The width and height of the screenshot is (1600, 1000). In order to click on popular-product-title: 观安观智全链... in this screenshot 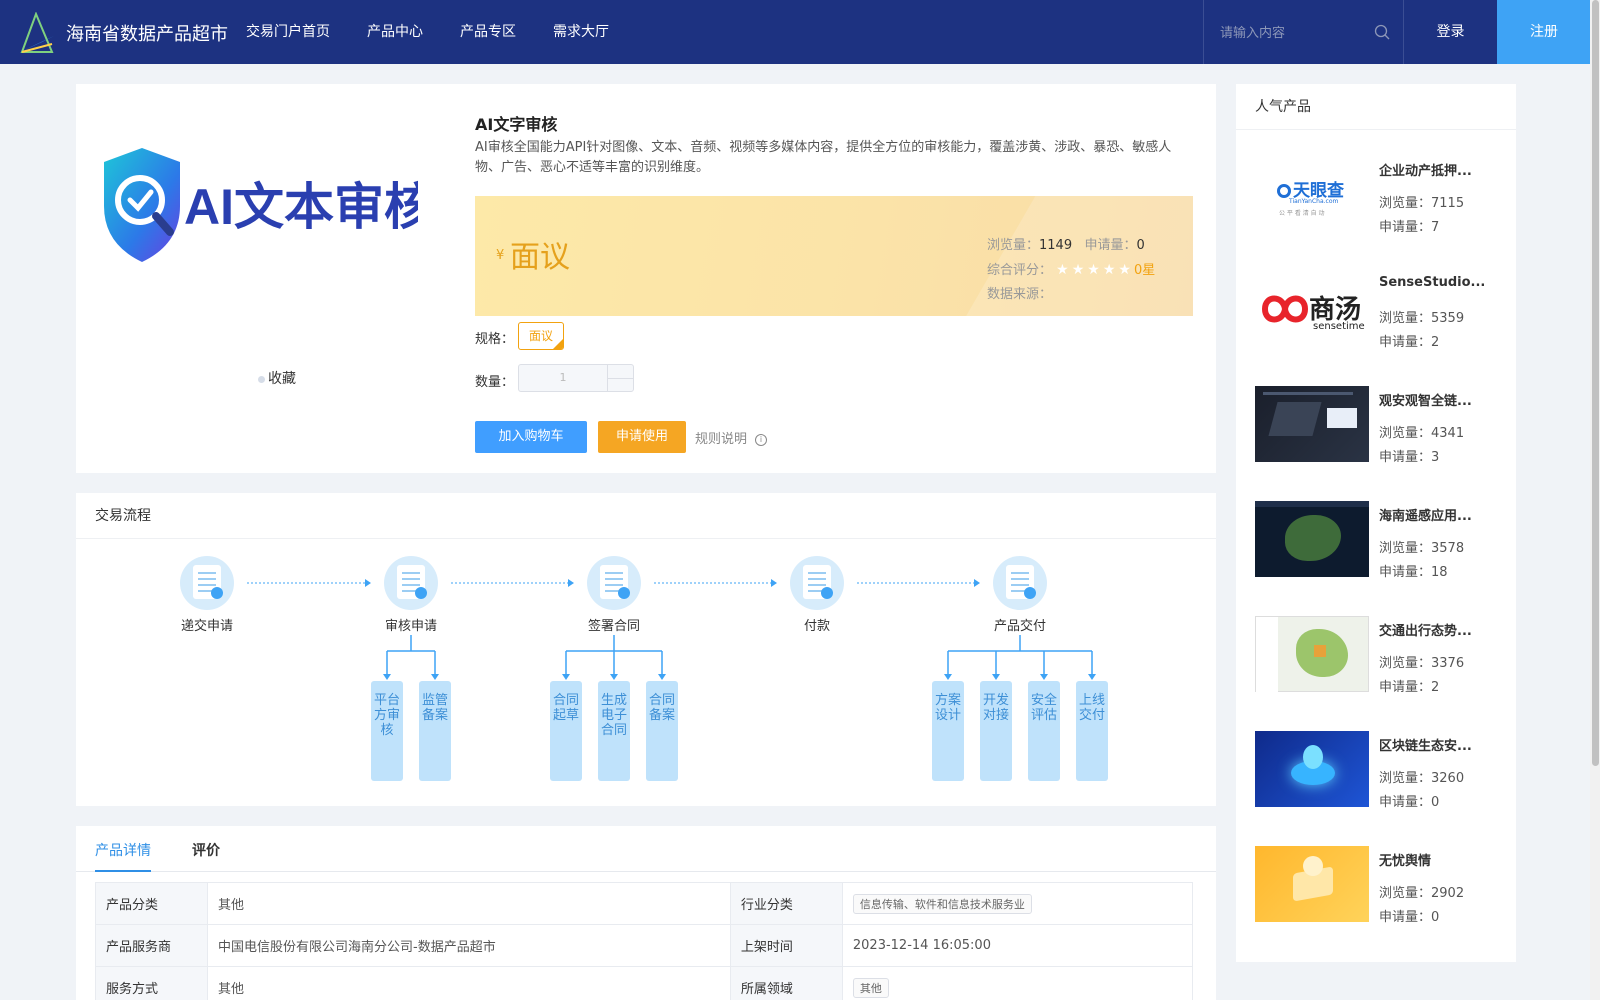, I will do `click(1433, 399)`.